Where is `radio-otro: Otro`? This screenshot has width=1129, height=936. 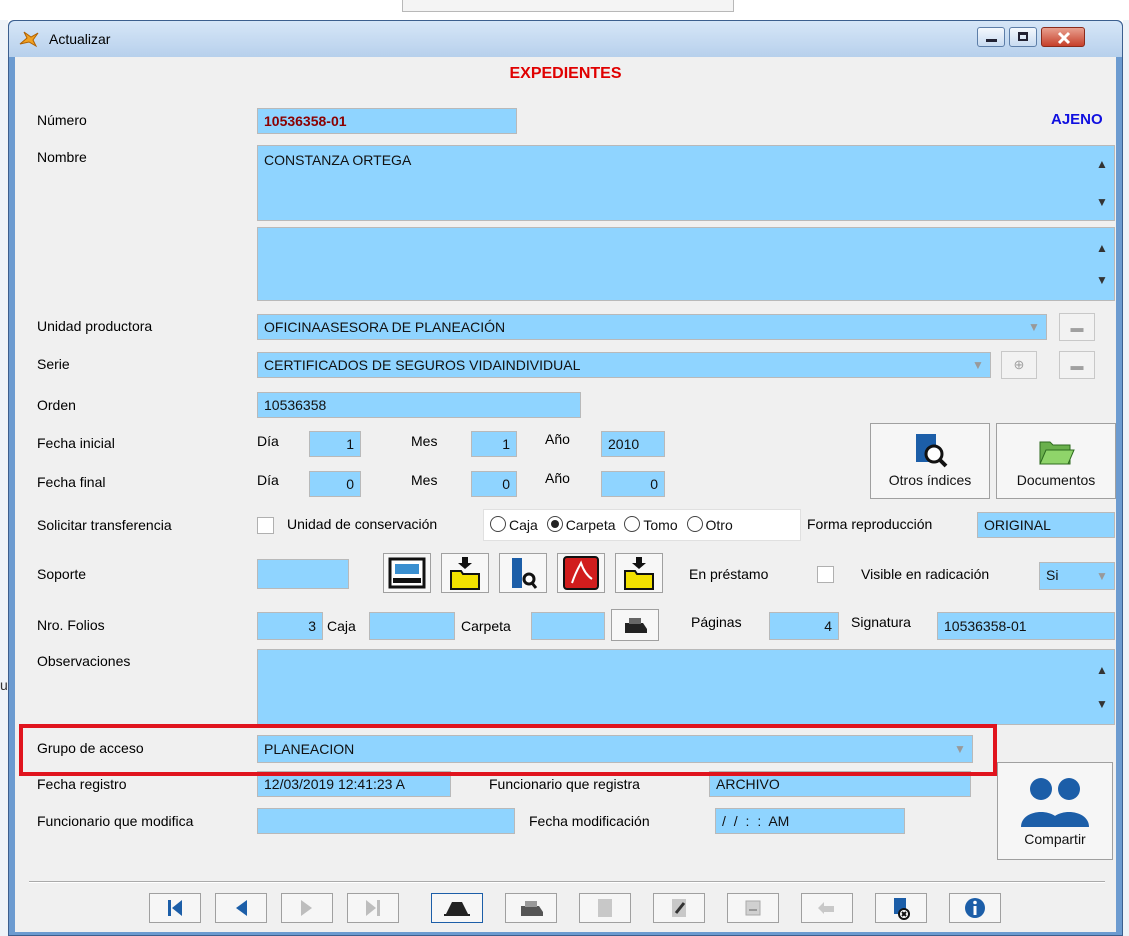 radio-otro: Otro is located at coordinates (709, 524).